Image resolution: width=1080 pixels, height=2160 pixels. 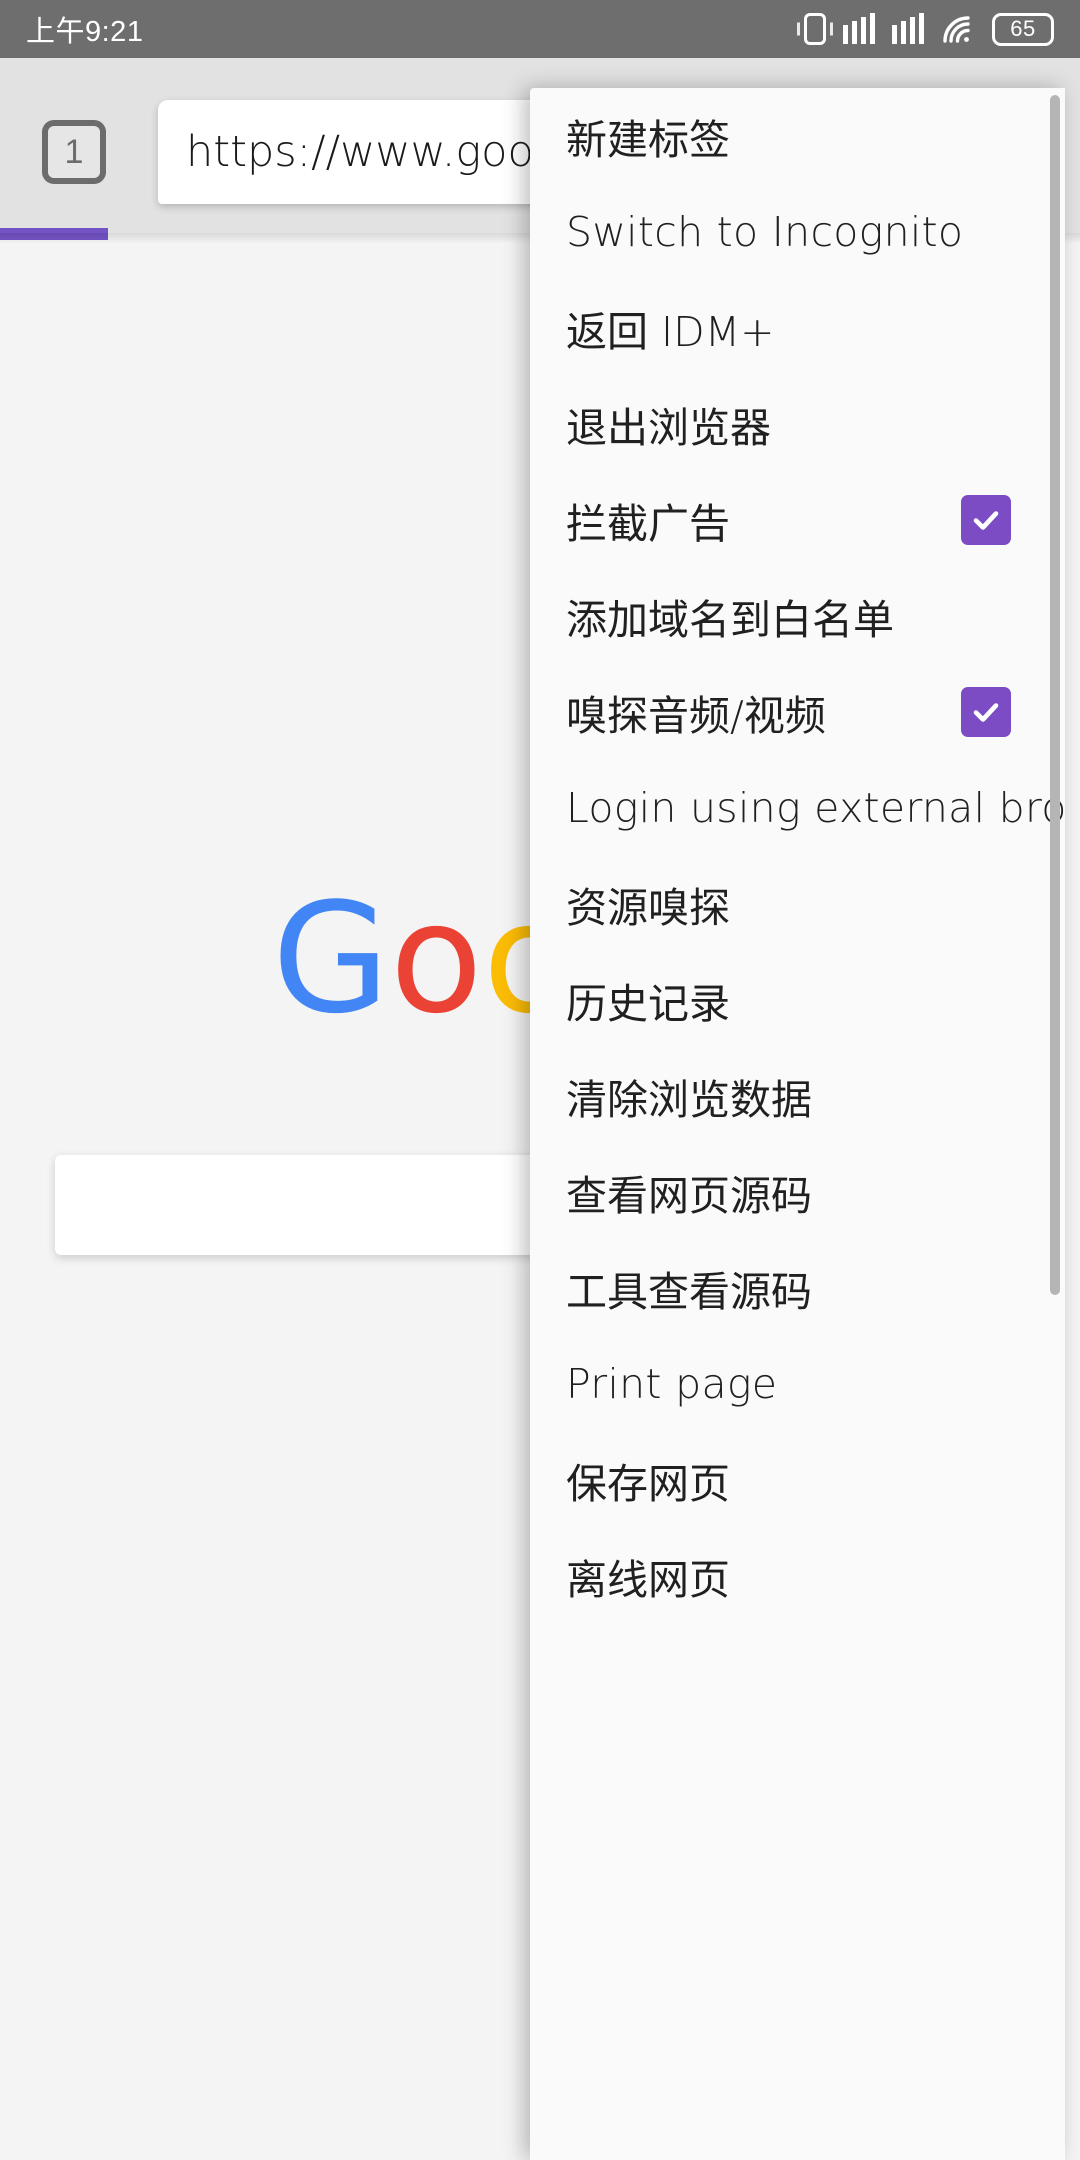 I want to click on vibrate-icon, so click(x=815, y=29).